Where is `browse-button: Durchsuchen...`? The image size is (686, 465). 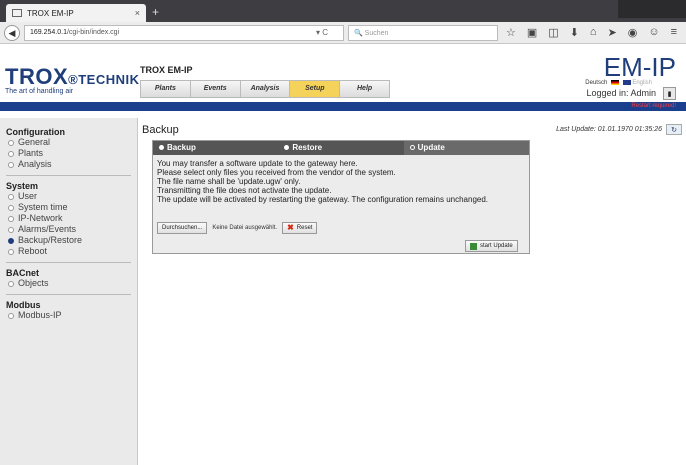
browse-button: Durchsuchen... is located at coordinates (182, 228).